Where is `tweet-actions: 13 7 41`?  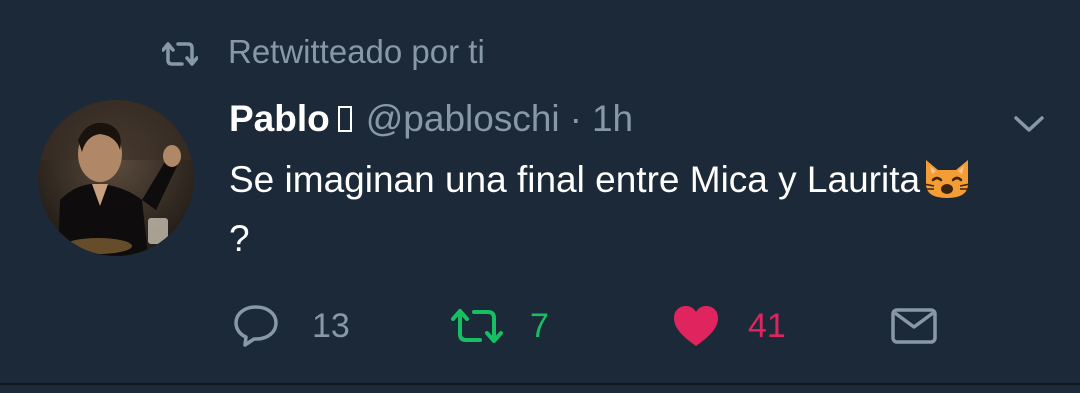 tweet-actions: 13 7 41 is located at coordinates (540, 326).